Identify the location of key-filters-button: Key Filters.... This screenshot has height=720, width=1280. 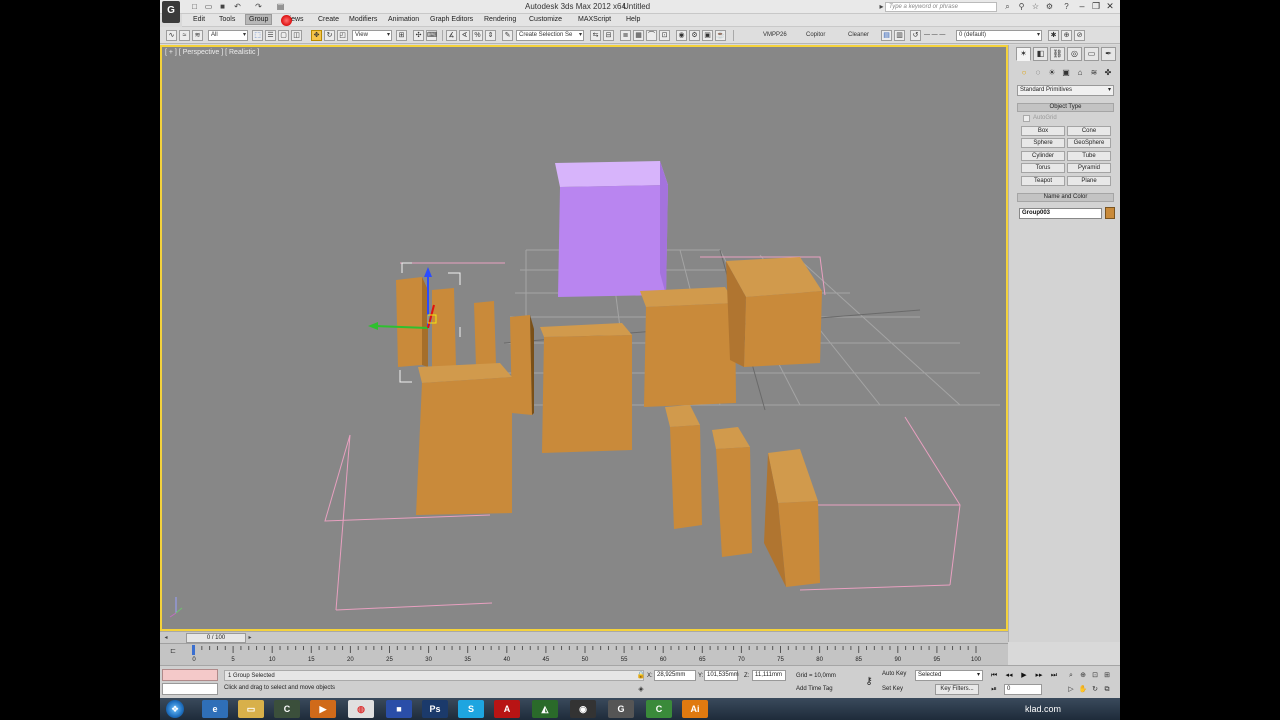
(957, 689).